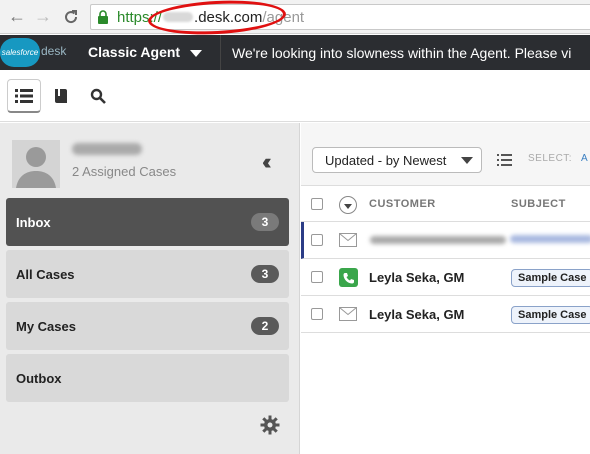 This screenshot has height=454, width=590. Describe the element at coordinates (317, 204) in the screenshot. I see `select-all-checkbox` at that location.